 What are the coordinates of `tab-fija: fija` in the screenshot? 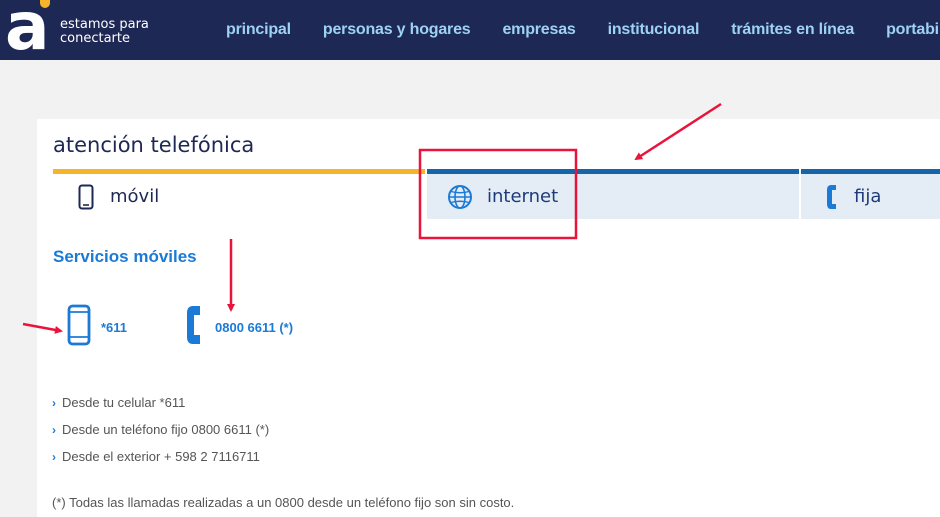 It's located at (870, 194).